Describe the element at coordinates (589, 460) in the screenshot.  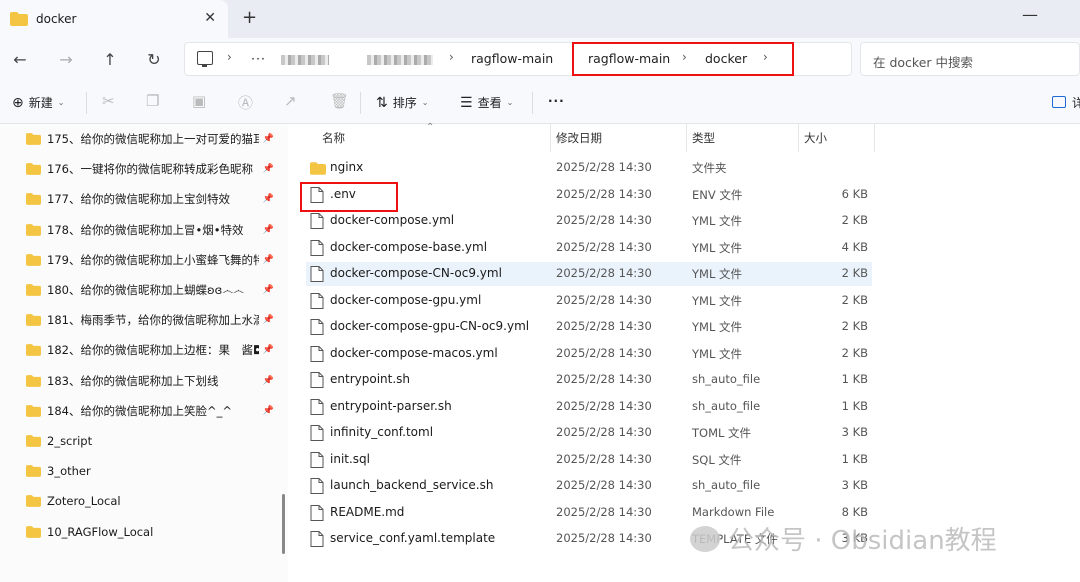
I see `file-row: init.sql 2025/2/28 14:30 SQL 文件 1 KB` at that location.